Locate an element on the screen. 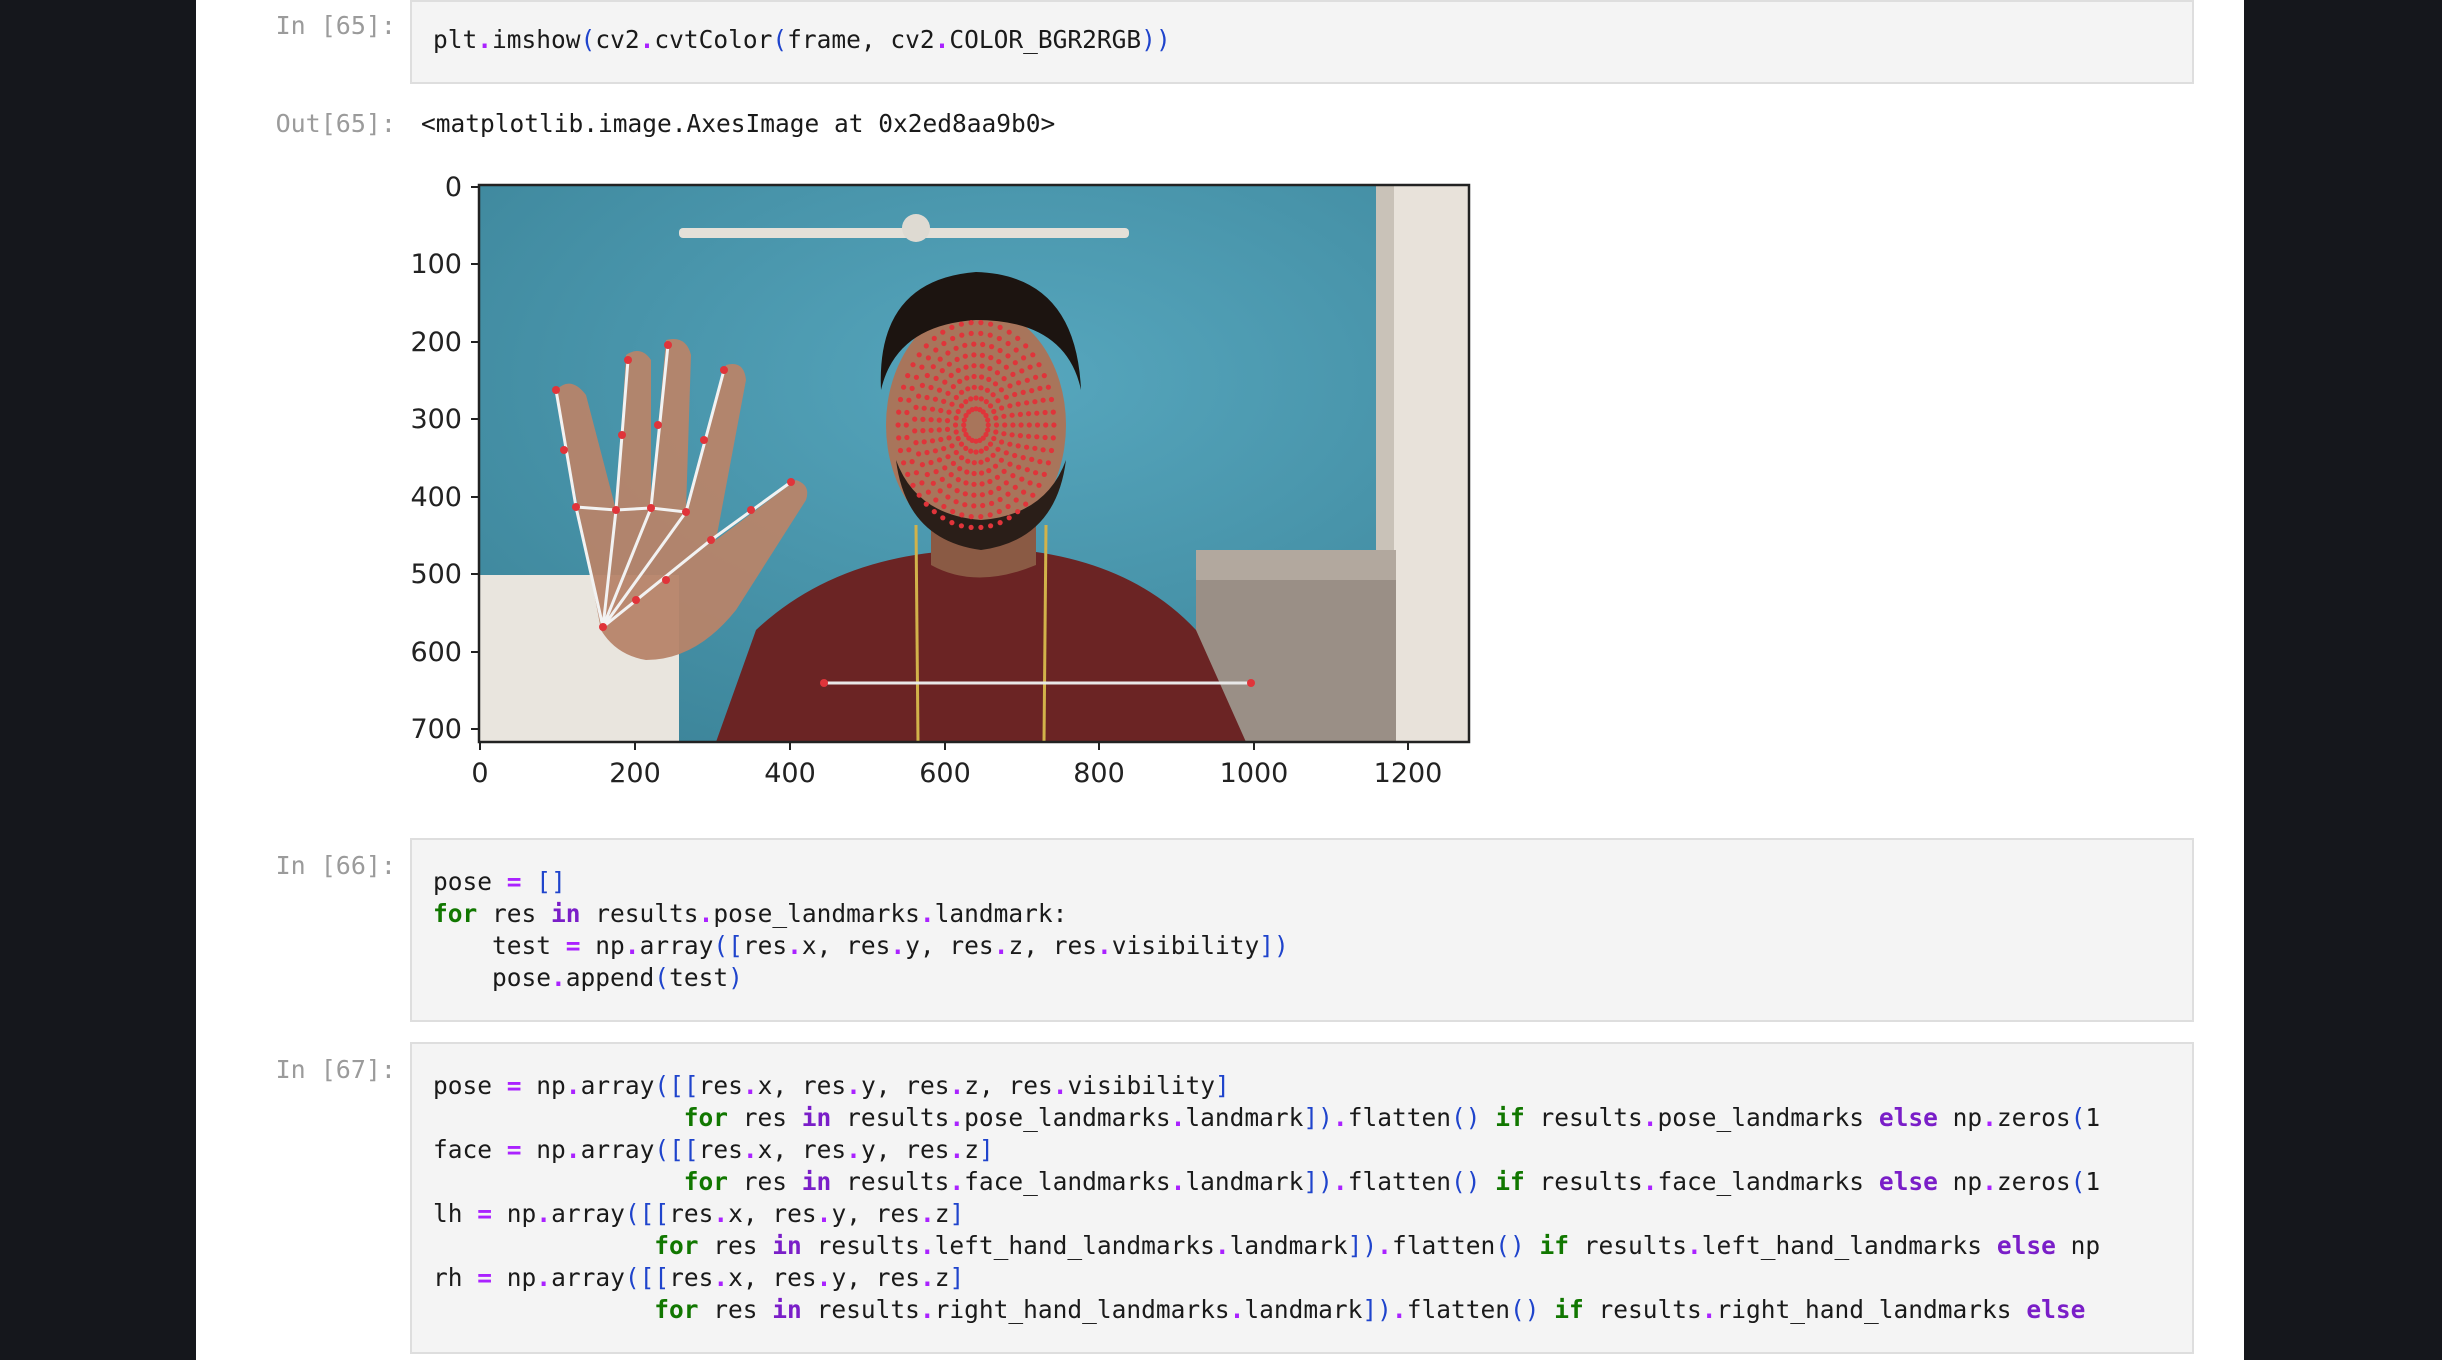  y-tick-label: 700 is located at coordinates (436, 729).